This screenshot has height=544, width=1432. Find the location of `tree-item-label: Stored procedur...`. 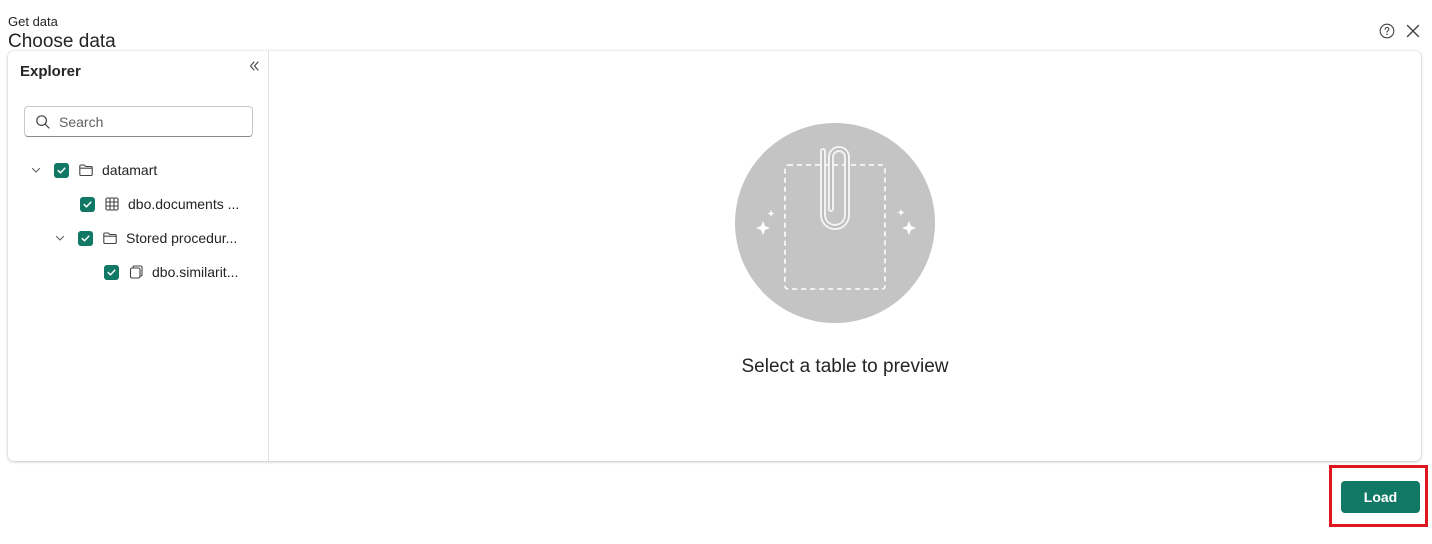

tree-item-label: Stored procedur... is located at coordinates (182, 238).